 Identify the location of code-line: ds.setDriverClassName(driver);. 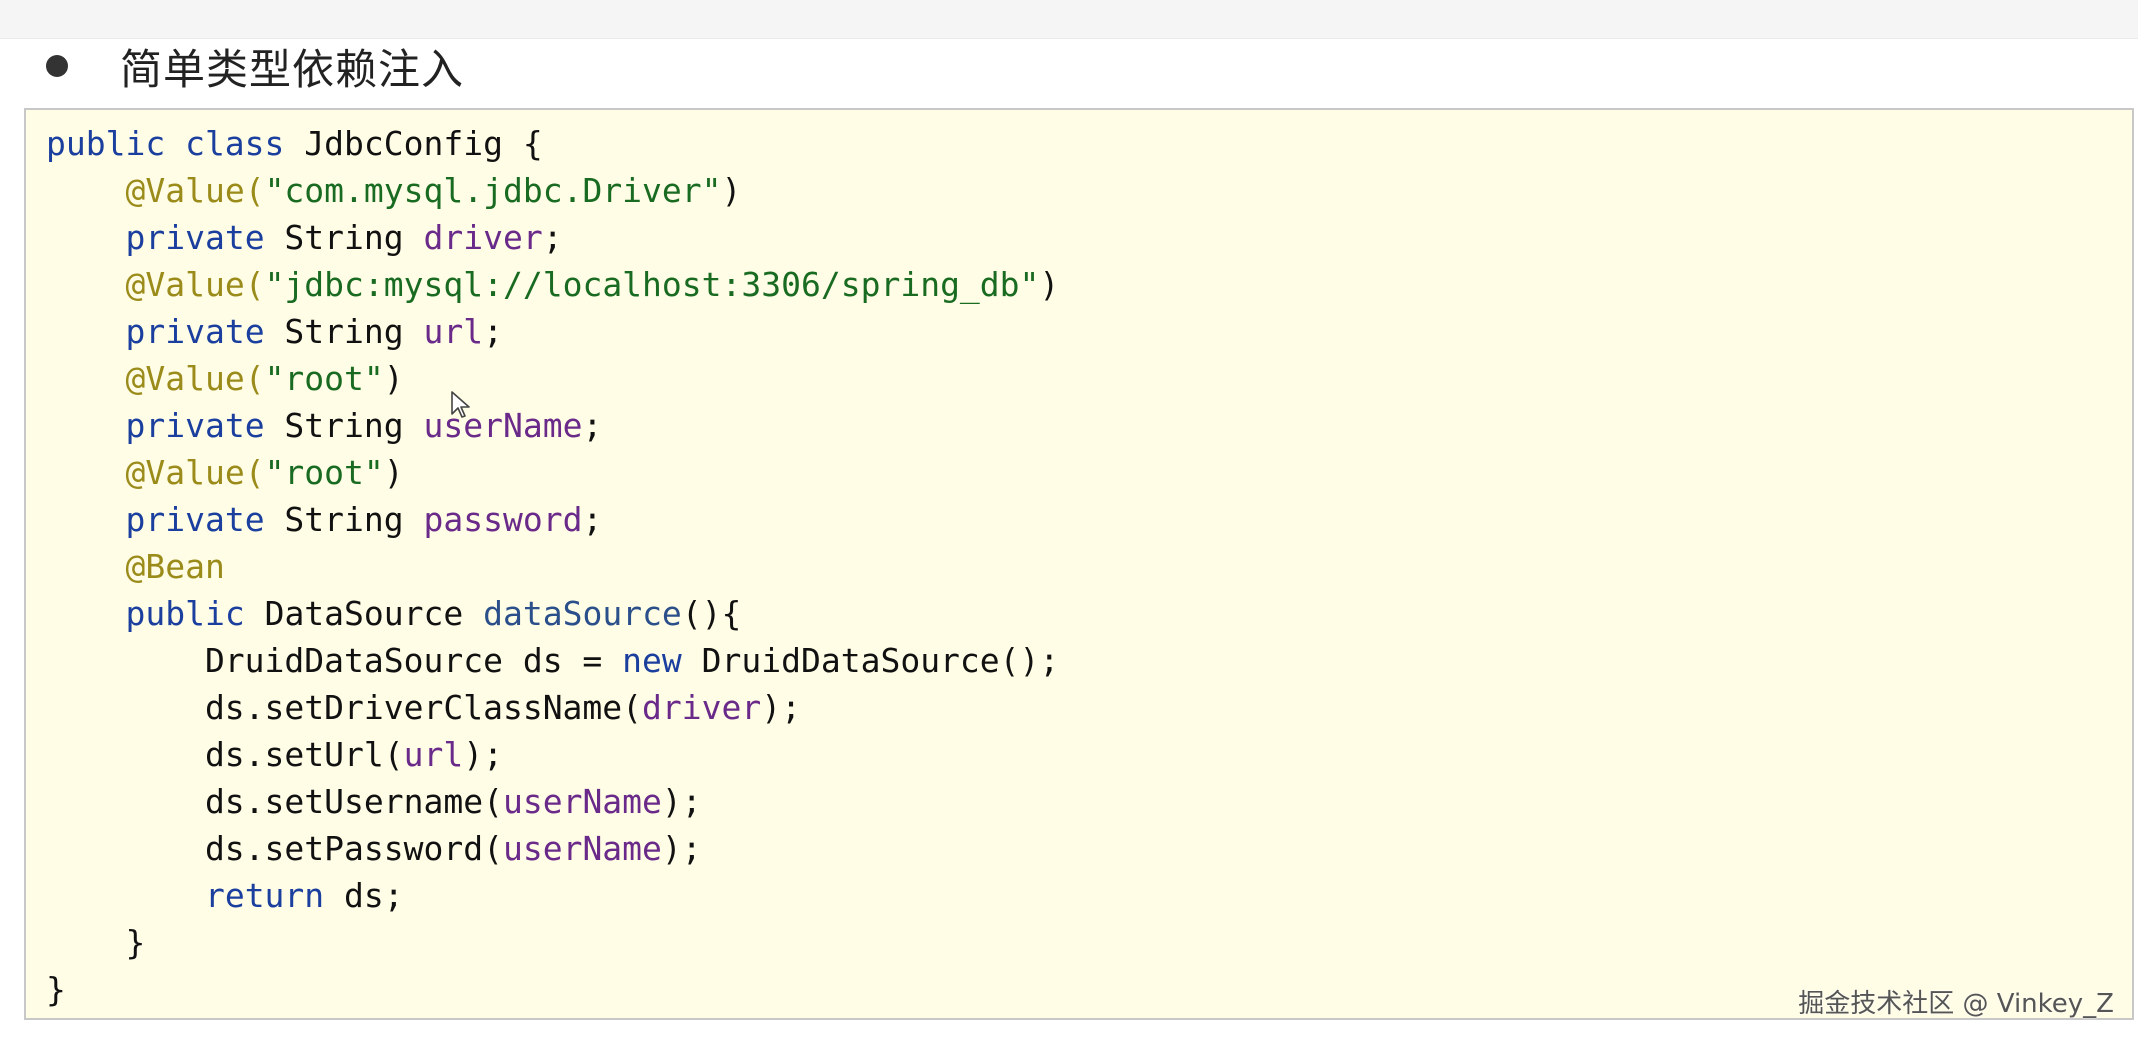
(552, 707).